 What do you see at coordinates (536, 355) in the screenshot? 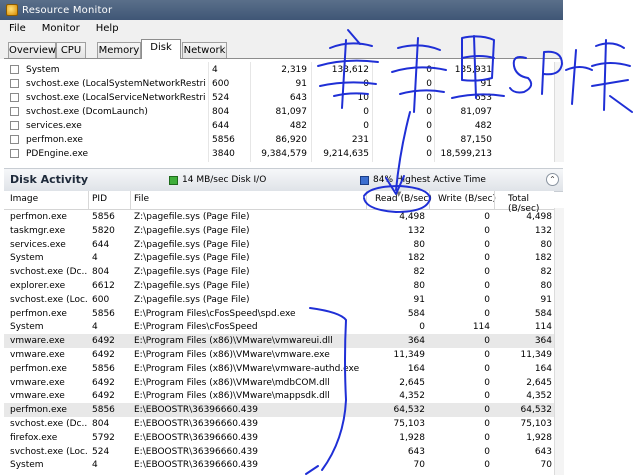
I see `disk-total: 11,349` at bounding box center [536, 355].